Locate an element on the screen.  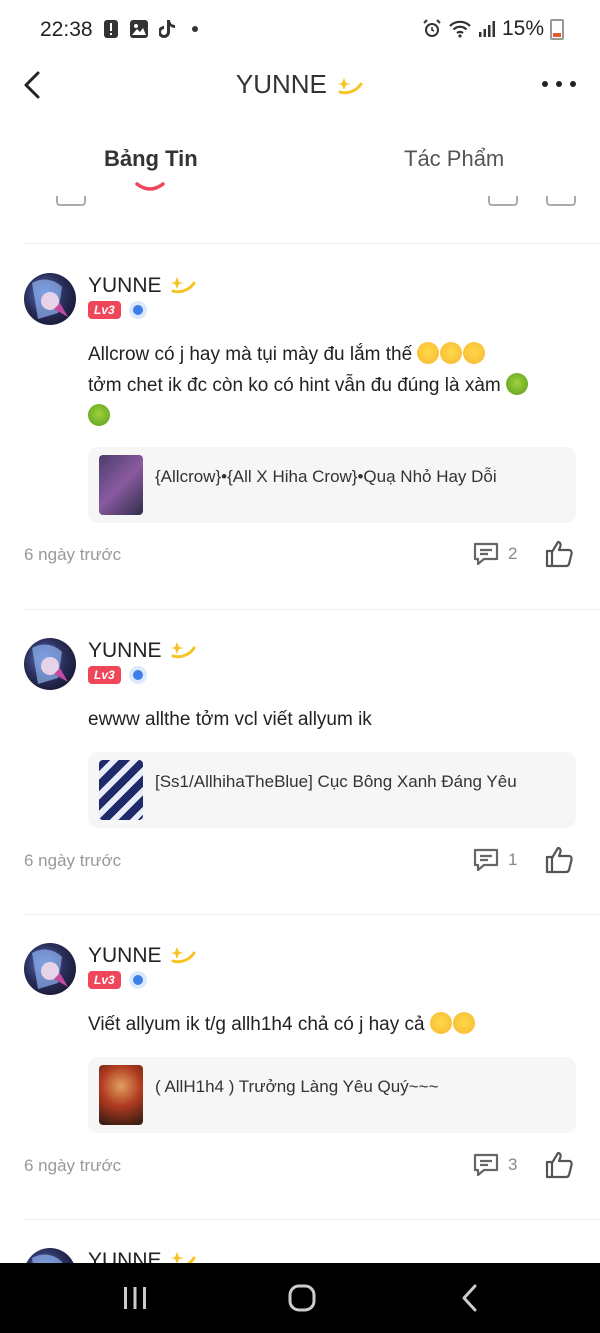
comment-count: 1 is located at coordinates (513, 859).